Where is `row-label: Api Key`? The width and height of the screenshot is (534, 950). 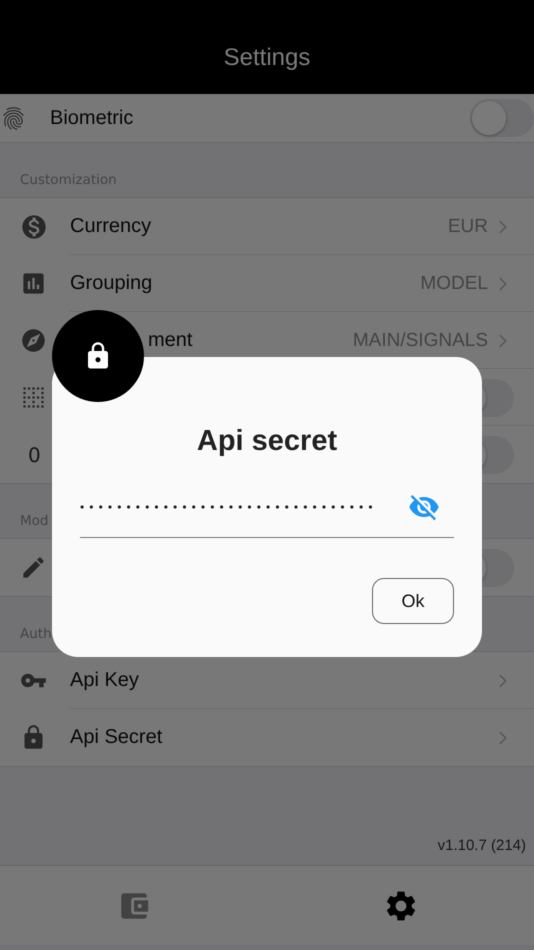
row-label: Api Key is located at coordinates (105, 680).